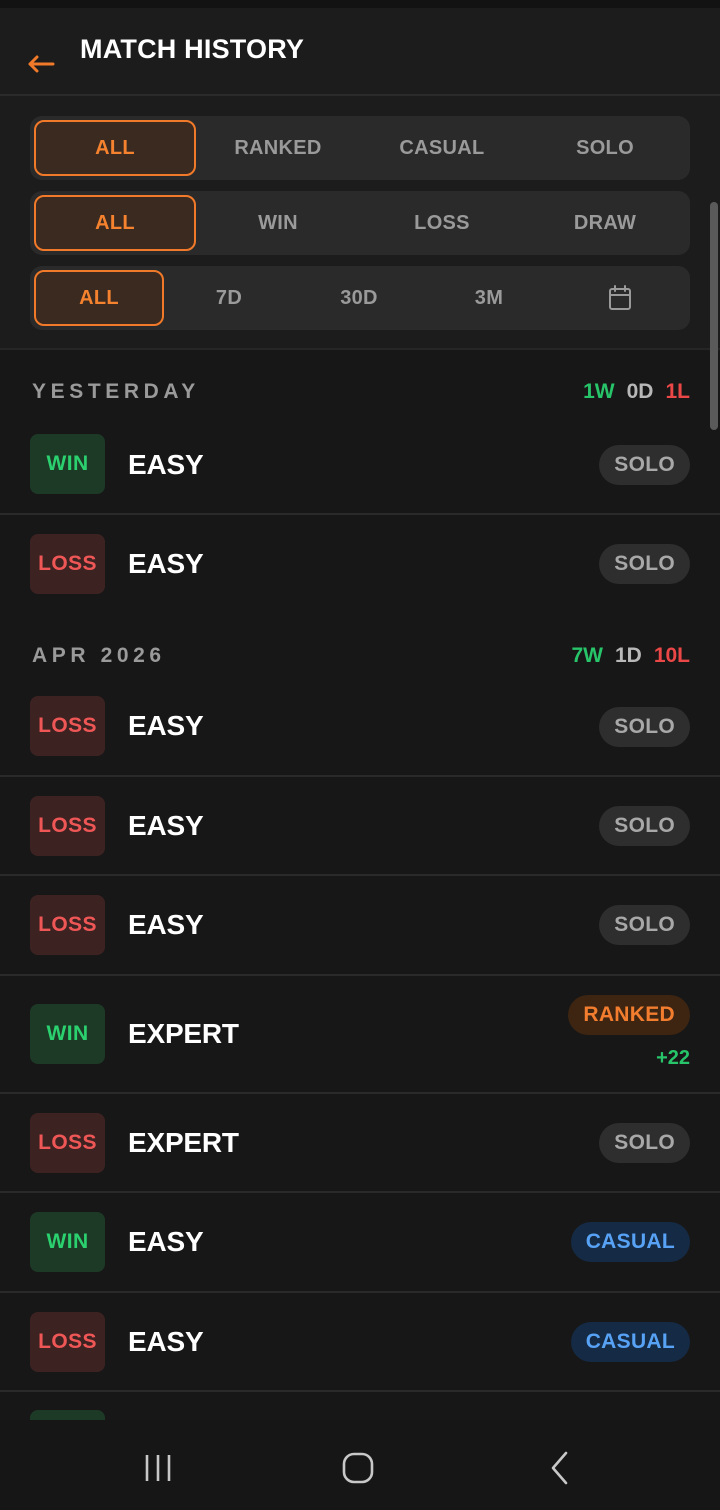 This screenshot has height=1510, width=720. I want to click on home-icon, so click(358, 1468).